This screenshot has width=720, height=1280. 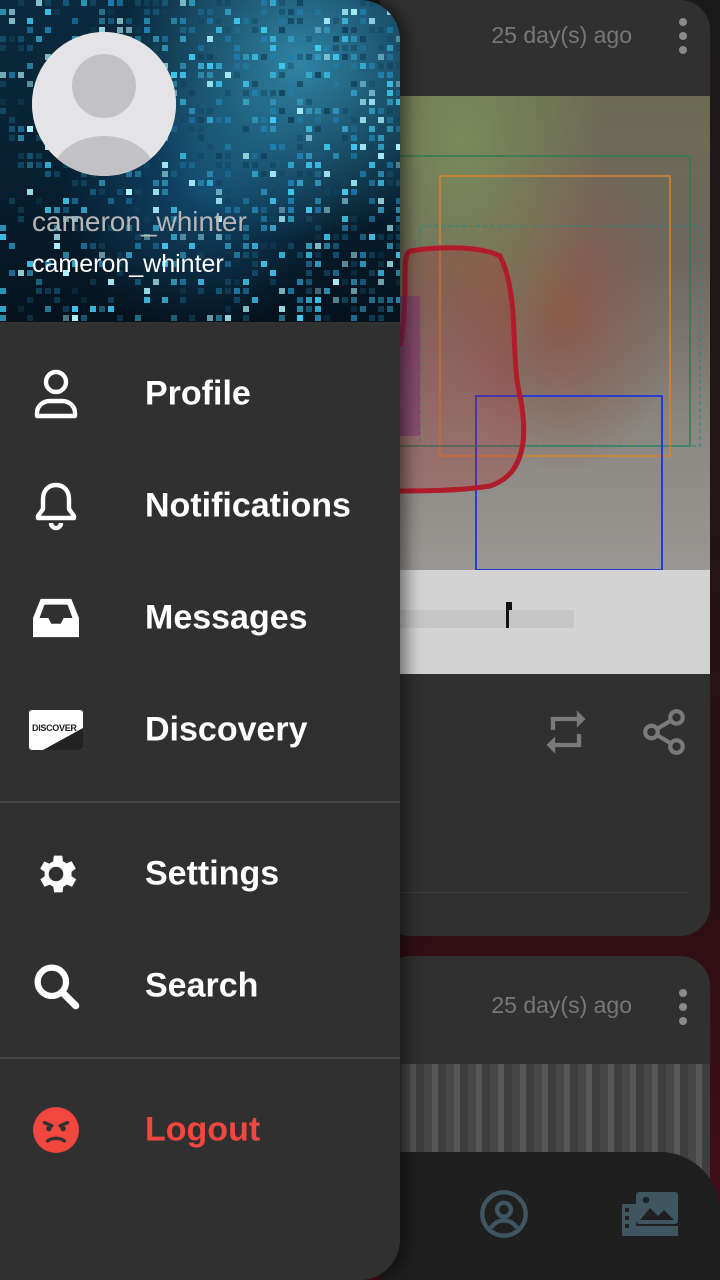 I want to click on flag-icon, so click(x=509, y=615).